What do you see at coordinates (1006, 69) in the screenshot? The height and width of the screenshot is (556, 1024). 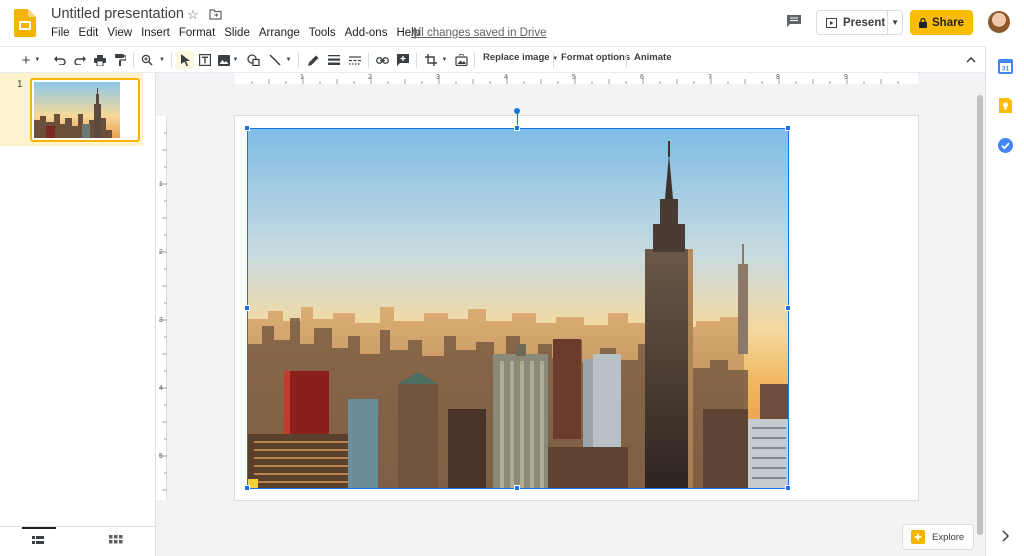 I see `svg-text: 31` at bounding box center [1006, 69].